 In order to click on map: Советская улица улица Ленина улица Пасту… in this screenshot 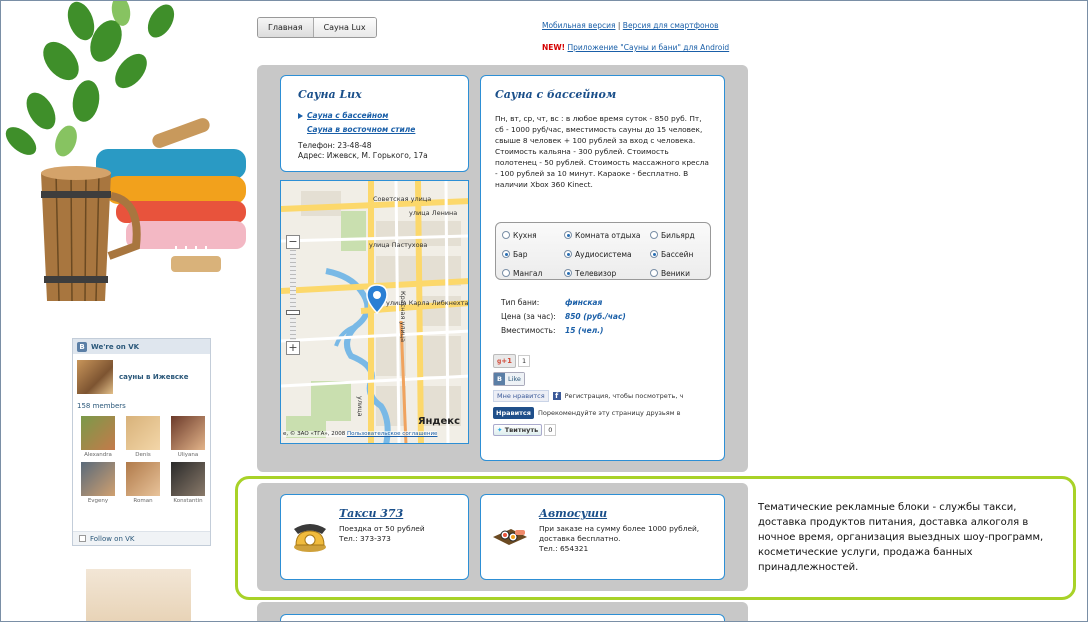, I will do `click(374, 312)`.